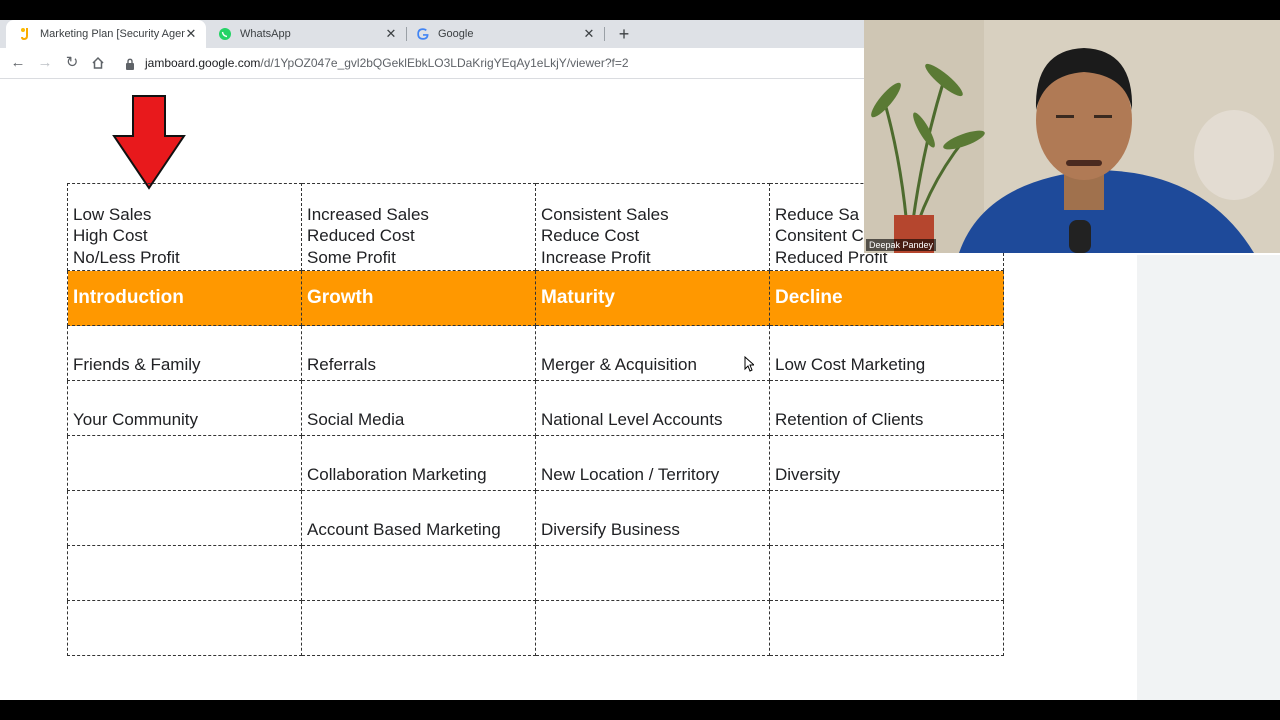 The image size is (1280, 720). What do you see at coordinates (306, 34) in the screenshot?
I see `tab-whatsapp: WhatsApp ✕` at bounding box center [306, 34].